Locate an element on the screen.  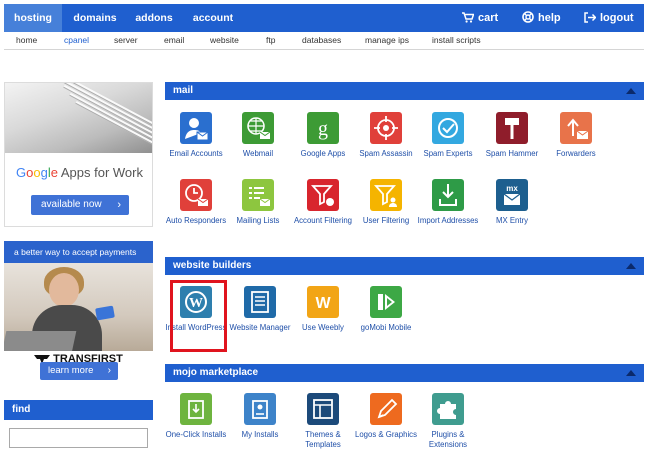
google-logo: Google is located at coordinates (37, 172).